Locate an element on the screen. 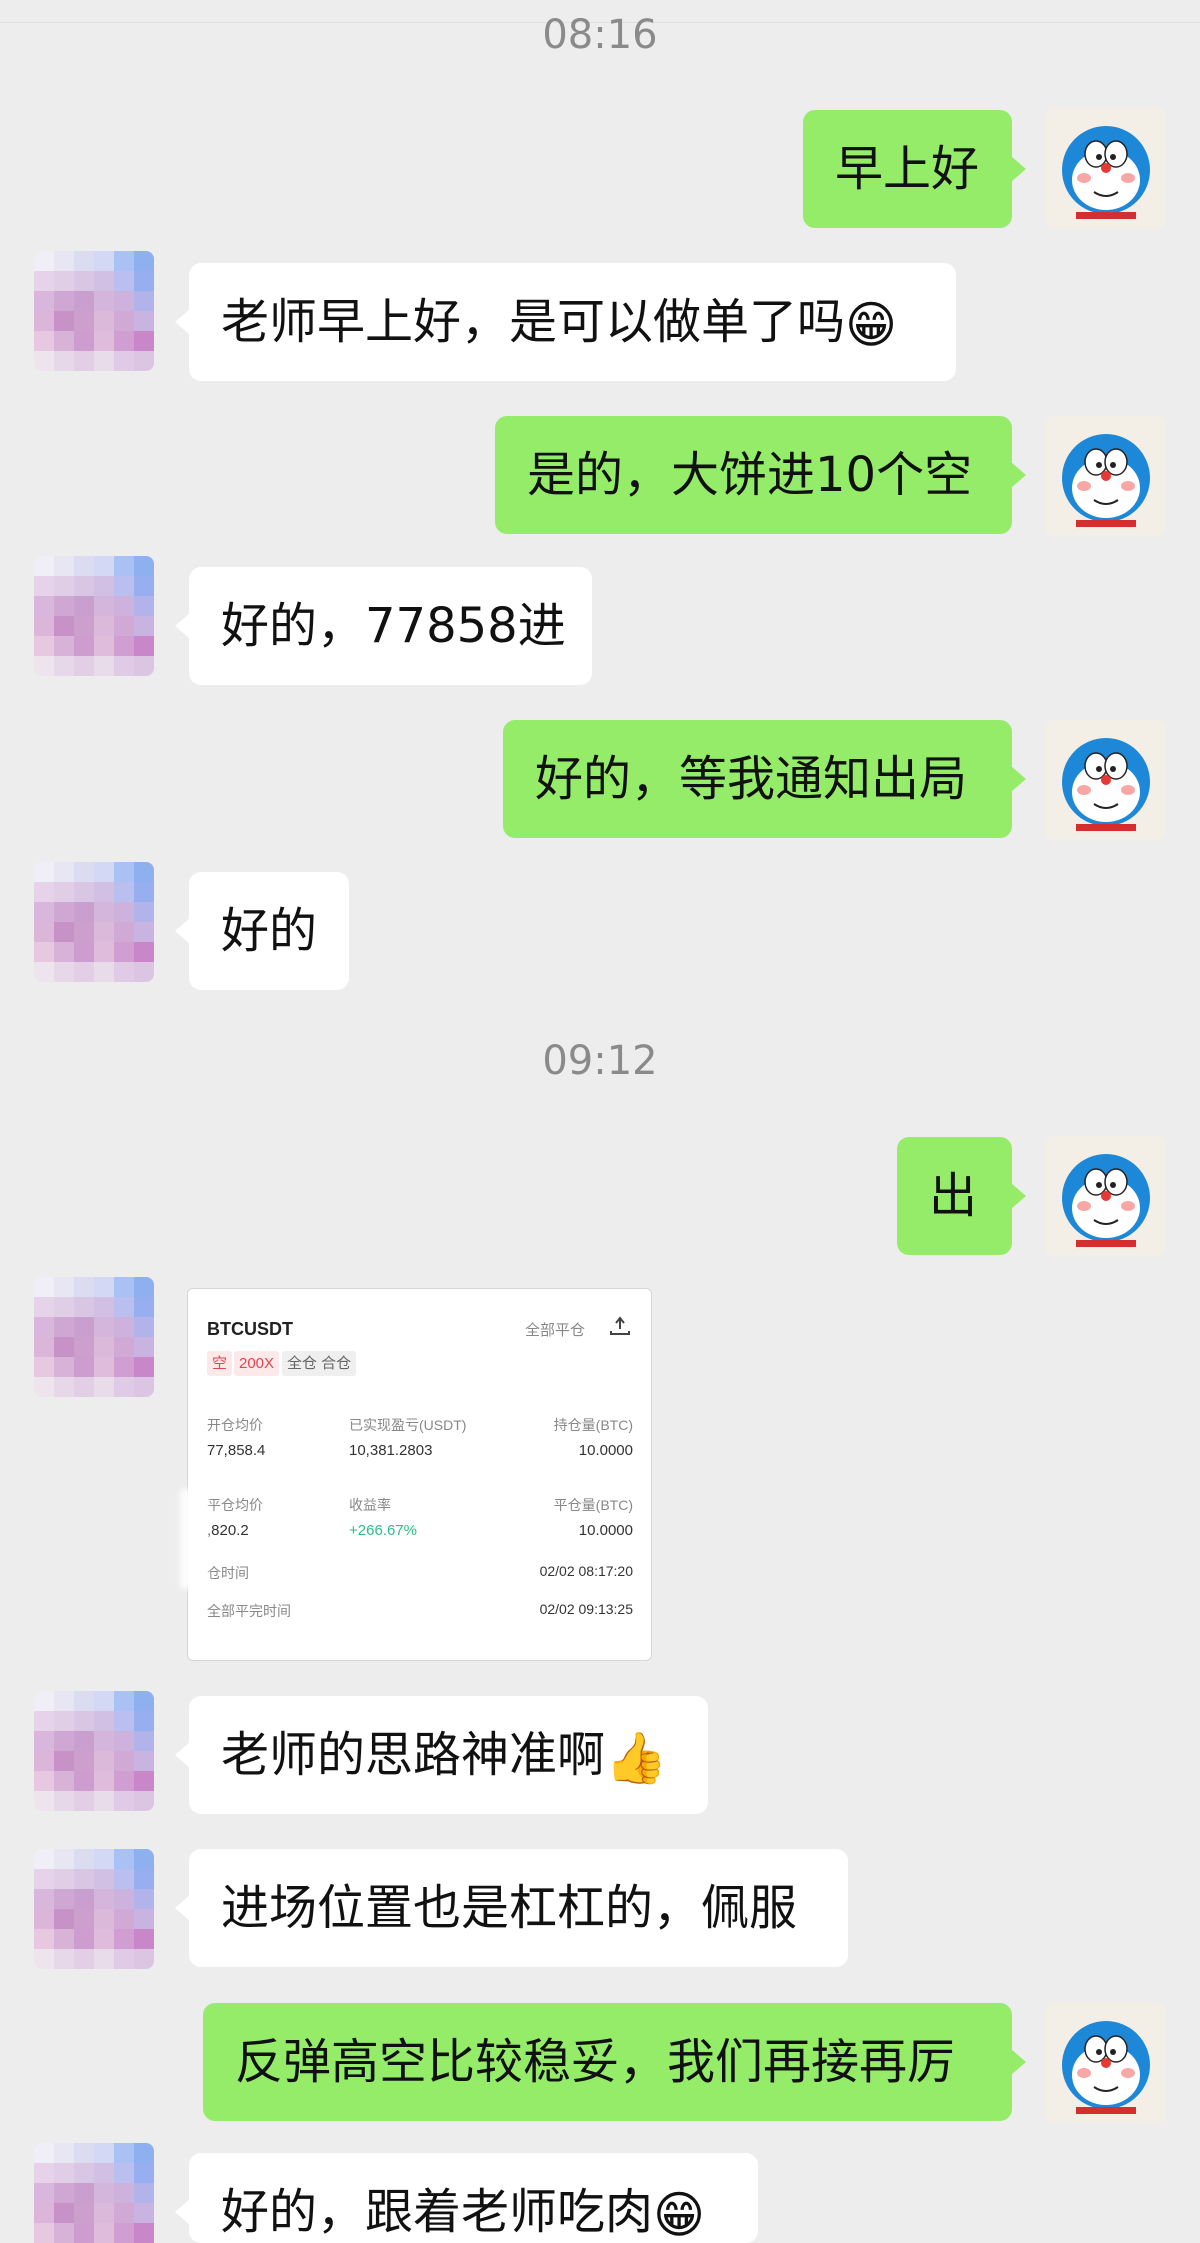 The width and height of the screenshot is (1200, 2243). message-text: 好的，跟着老师吃肉 is located at coordinates (437, 2212).